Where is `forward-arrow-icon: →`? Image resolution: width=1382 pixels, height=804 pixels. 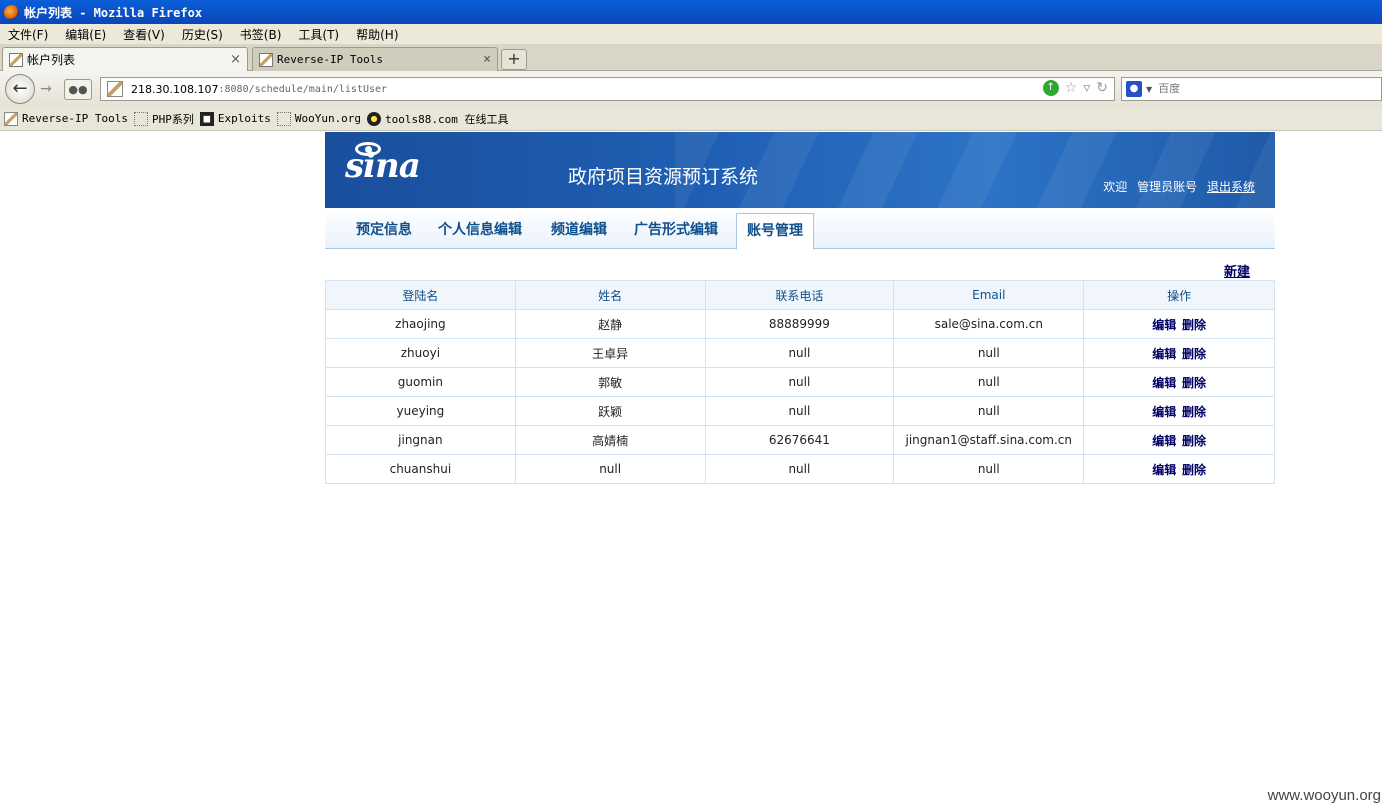
forward-arrow-icon: → is located at coordinates (46, 89).